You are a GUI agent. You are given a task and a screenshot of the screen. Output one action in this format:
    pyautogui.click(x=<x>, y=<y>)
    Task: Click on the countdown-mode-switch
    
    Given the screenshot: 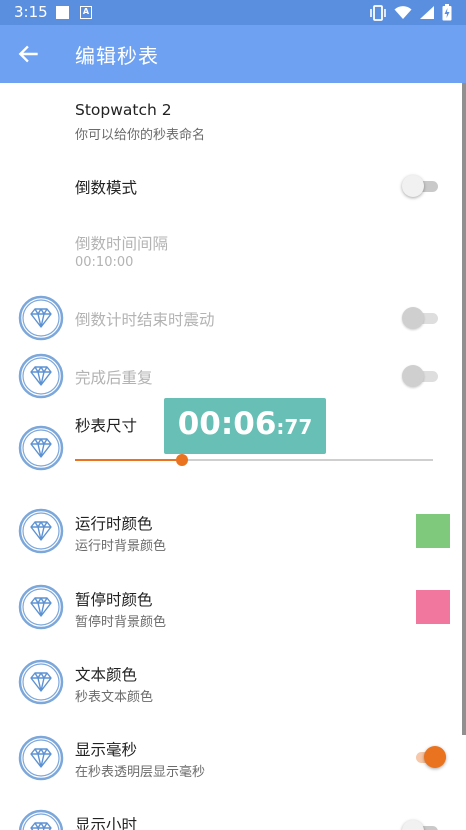 What is the action you would take?
    pyautogui.click(x=421, y=186)
    